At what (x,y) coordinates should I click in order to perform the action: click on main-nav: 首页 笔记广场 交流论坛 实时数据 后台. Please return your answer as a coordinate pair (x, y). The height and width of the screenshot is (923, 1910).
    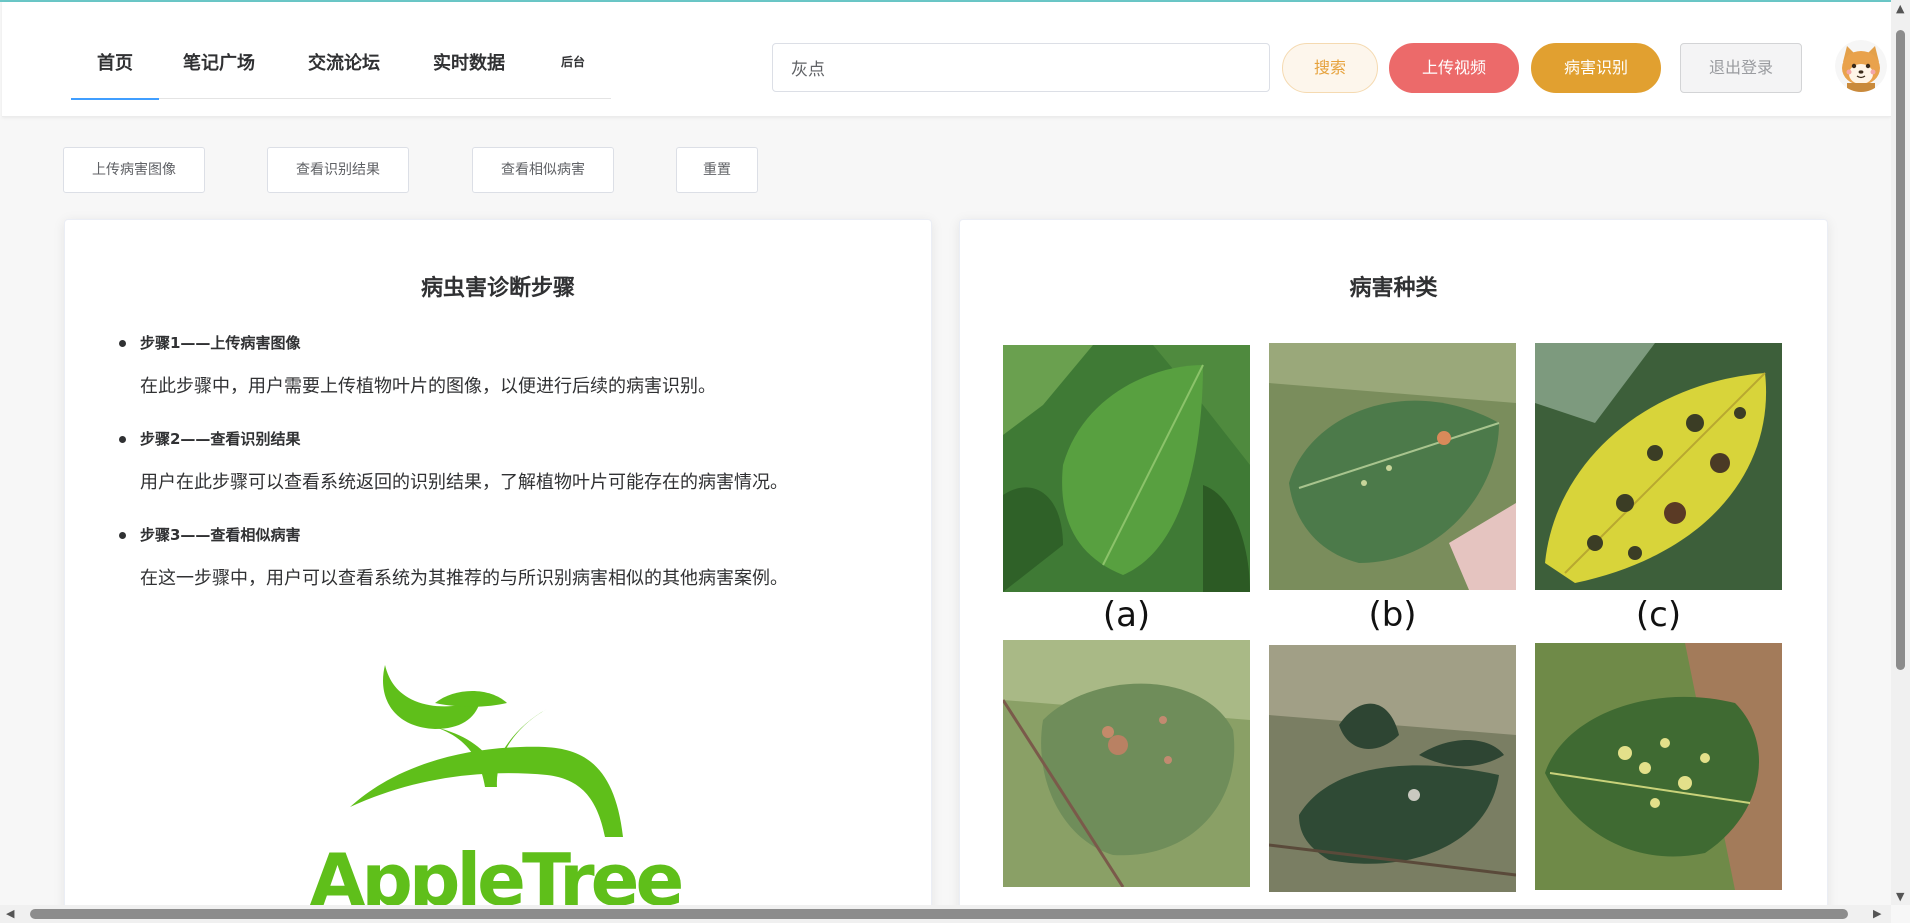
    Looking at the image, I should click on (341, 64).